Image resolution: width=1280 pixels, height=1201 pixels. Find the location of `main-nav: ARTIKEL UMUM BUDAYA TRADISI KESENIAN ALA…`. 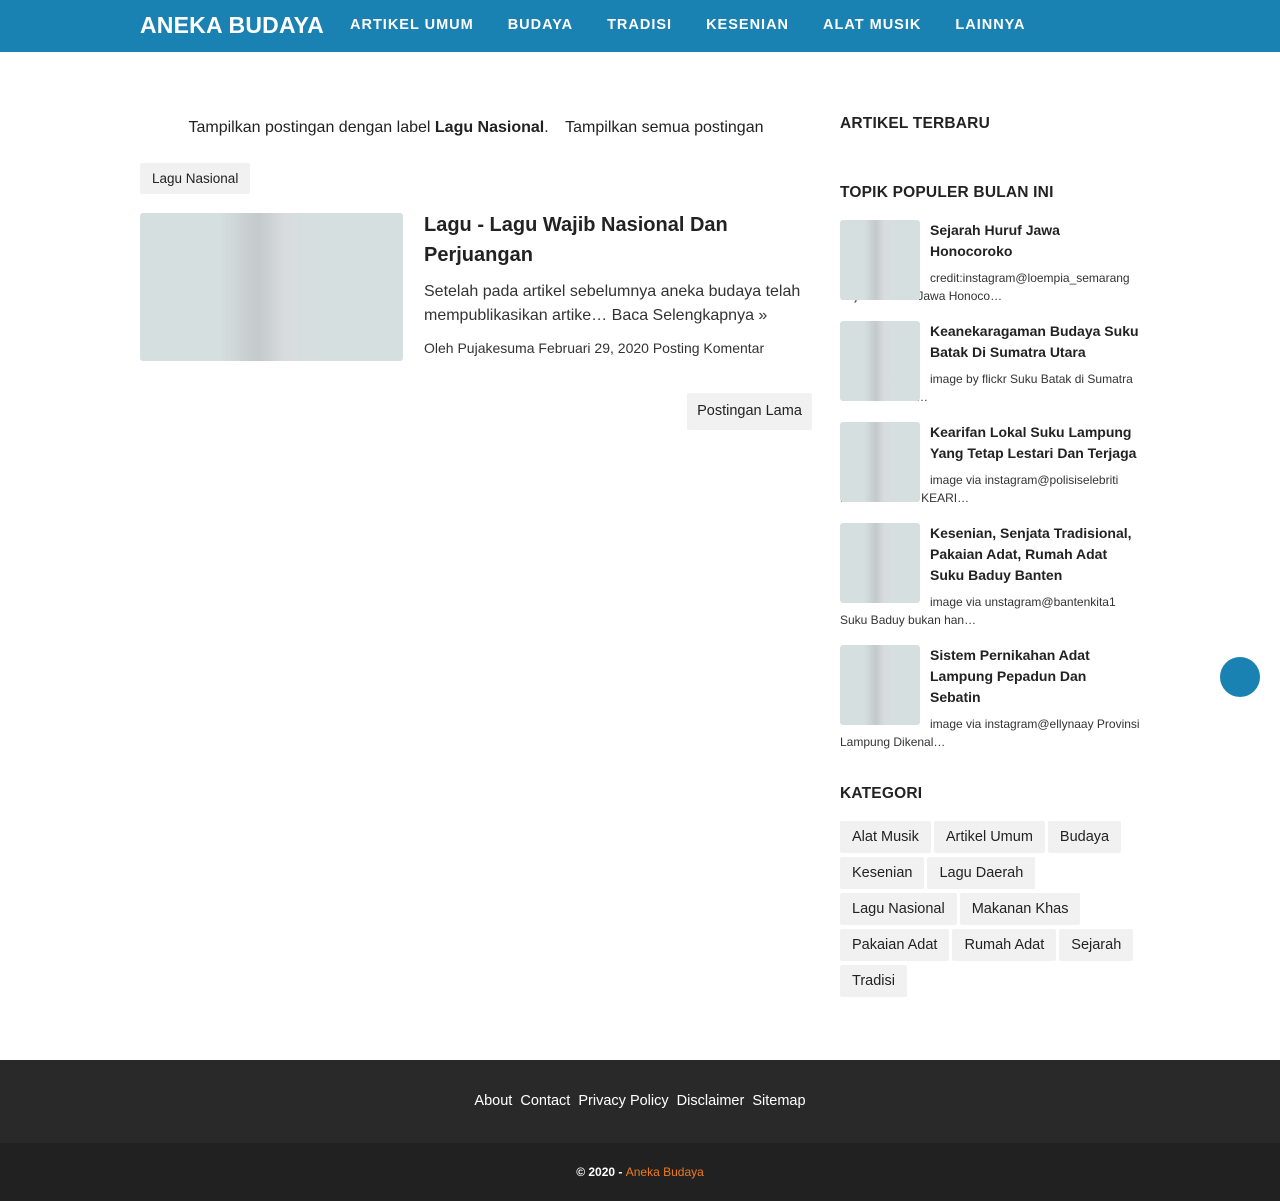

main-nav: ARTIKEL UMUM BUDAYA TRADISI KESENIAN ALA… is located at coordinates (704, 25).